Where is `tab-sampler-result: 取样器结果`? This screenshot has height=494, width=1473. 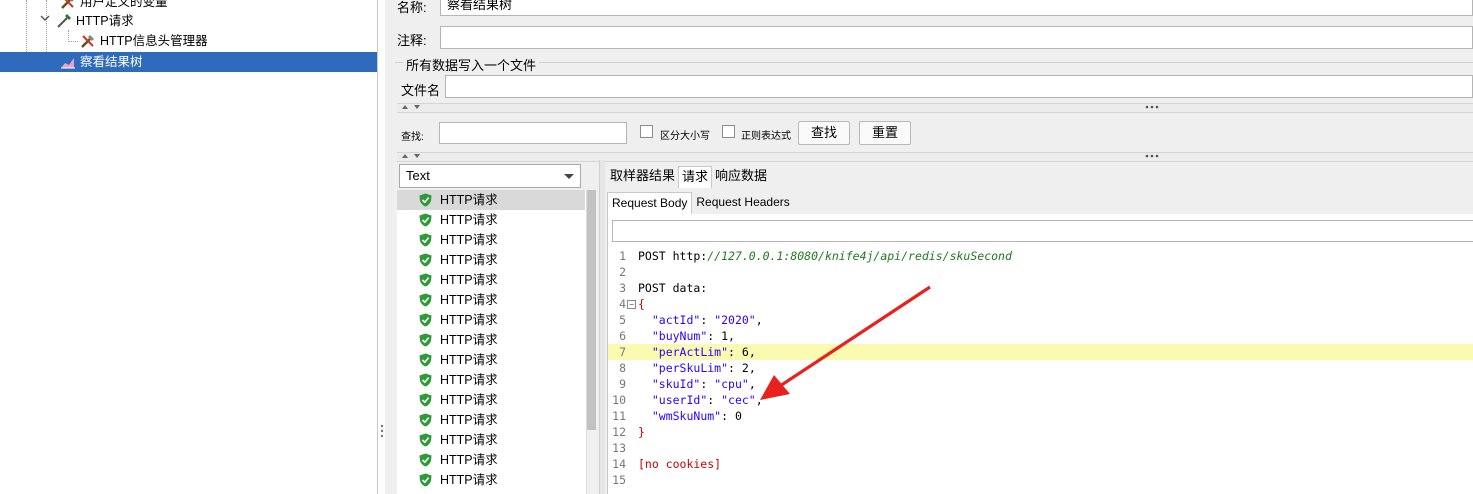
tab-sampler-result: 取样器结果 is located at coordinates (642, 177).